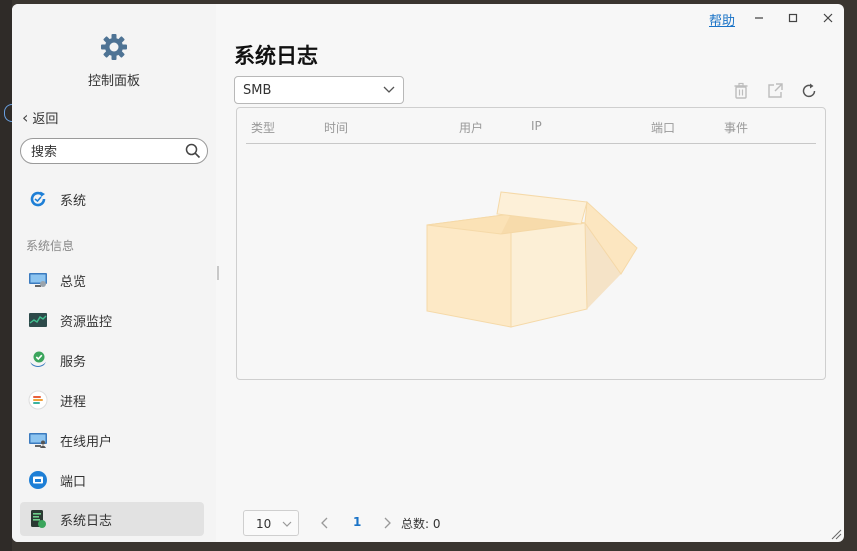  Describe the element at coordinates (73, 362) in the screenshot. I see `sidebar-item-label: 服务` at that location.